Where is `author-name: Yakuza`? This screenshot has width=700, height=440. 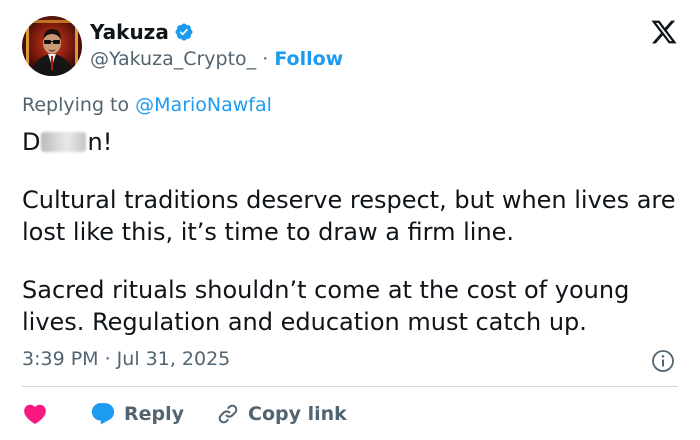 author-name: Yakuza is located at coordinates (129, 32).